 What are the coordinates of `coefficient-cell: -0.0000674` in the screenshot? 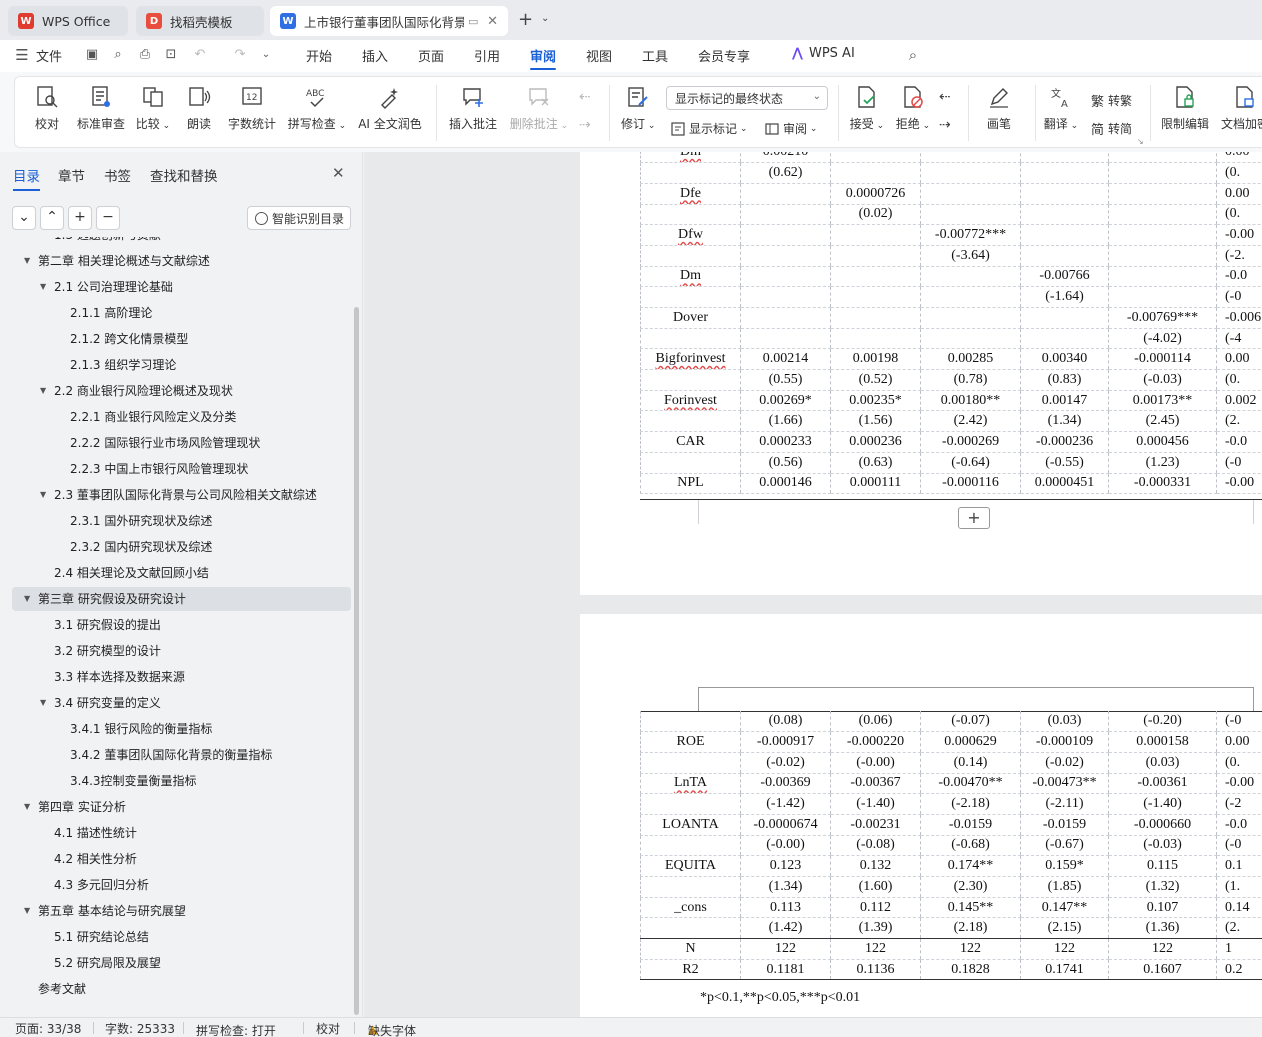 It's located at (785, 825).